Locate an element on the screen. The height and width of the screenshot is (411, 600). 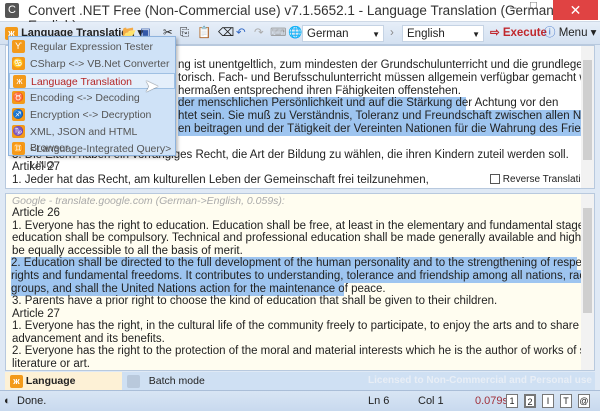
redo-icon: ↷ is located at coordinates (259, 33).